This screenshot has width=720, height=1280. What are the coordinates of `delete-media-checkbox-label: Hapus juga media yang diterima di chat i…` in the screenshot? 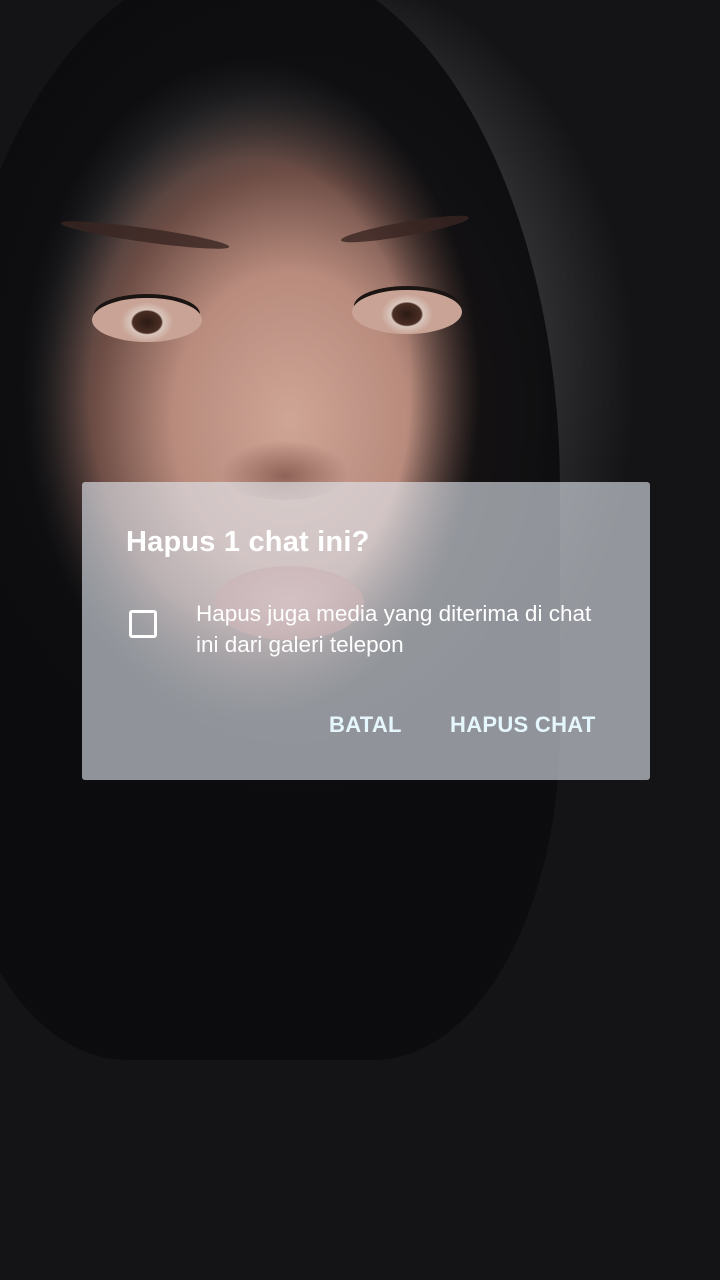 It's located at (406, 629).